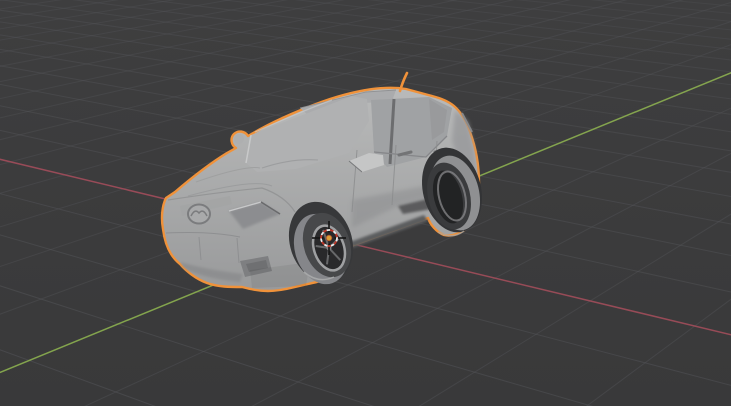  I want to click on cursor-center-dot, so click(329, 238).